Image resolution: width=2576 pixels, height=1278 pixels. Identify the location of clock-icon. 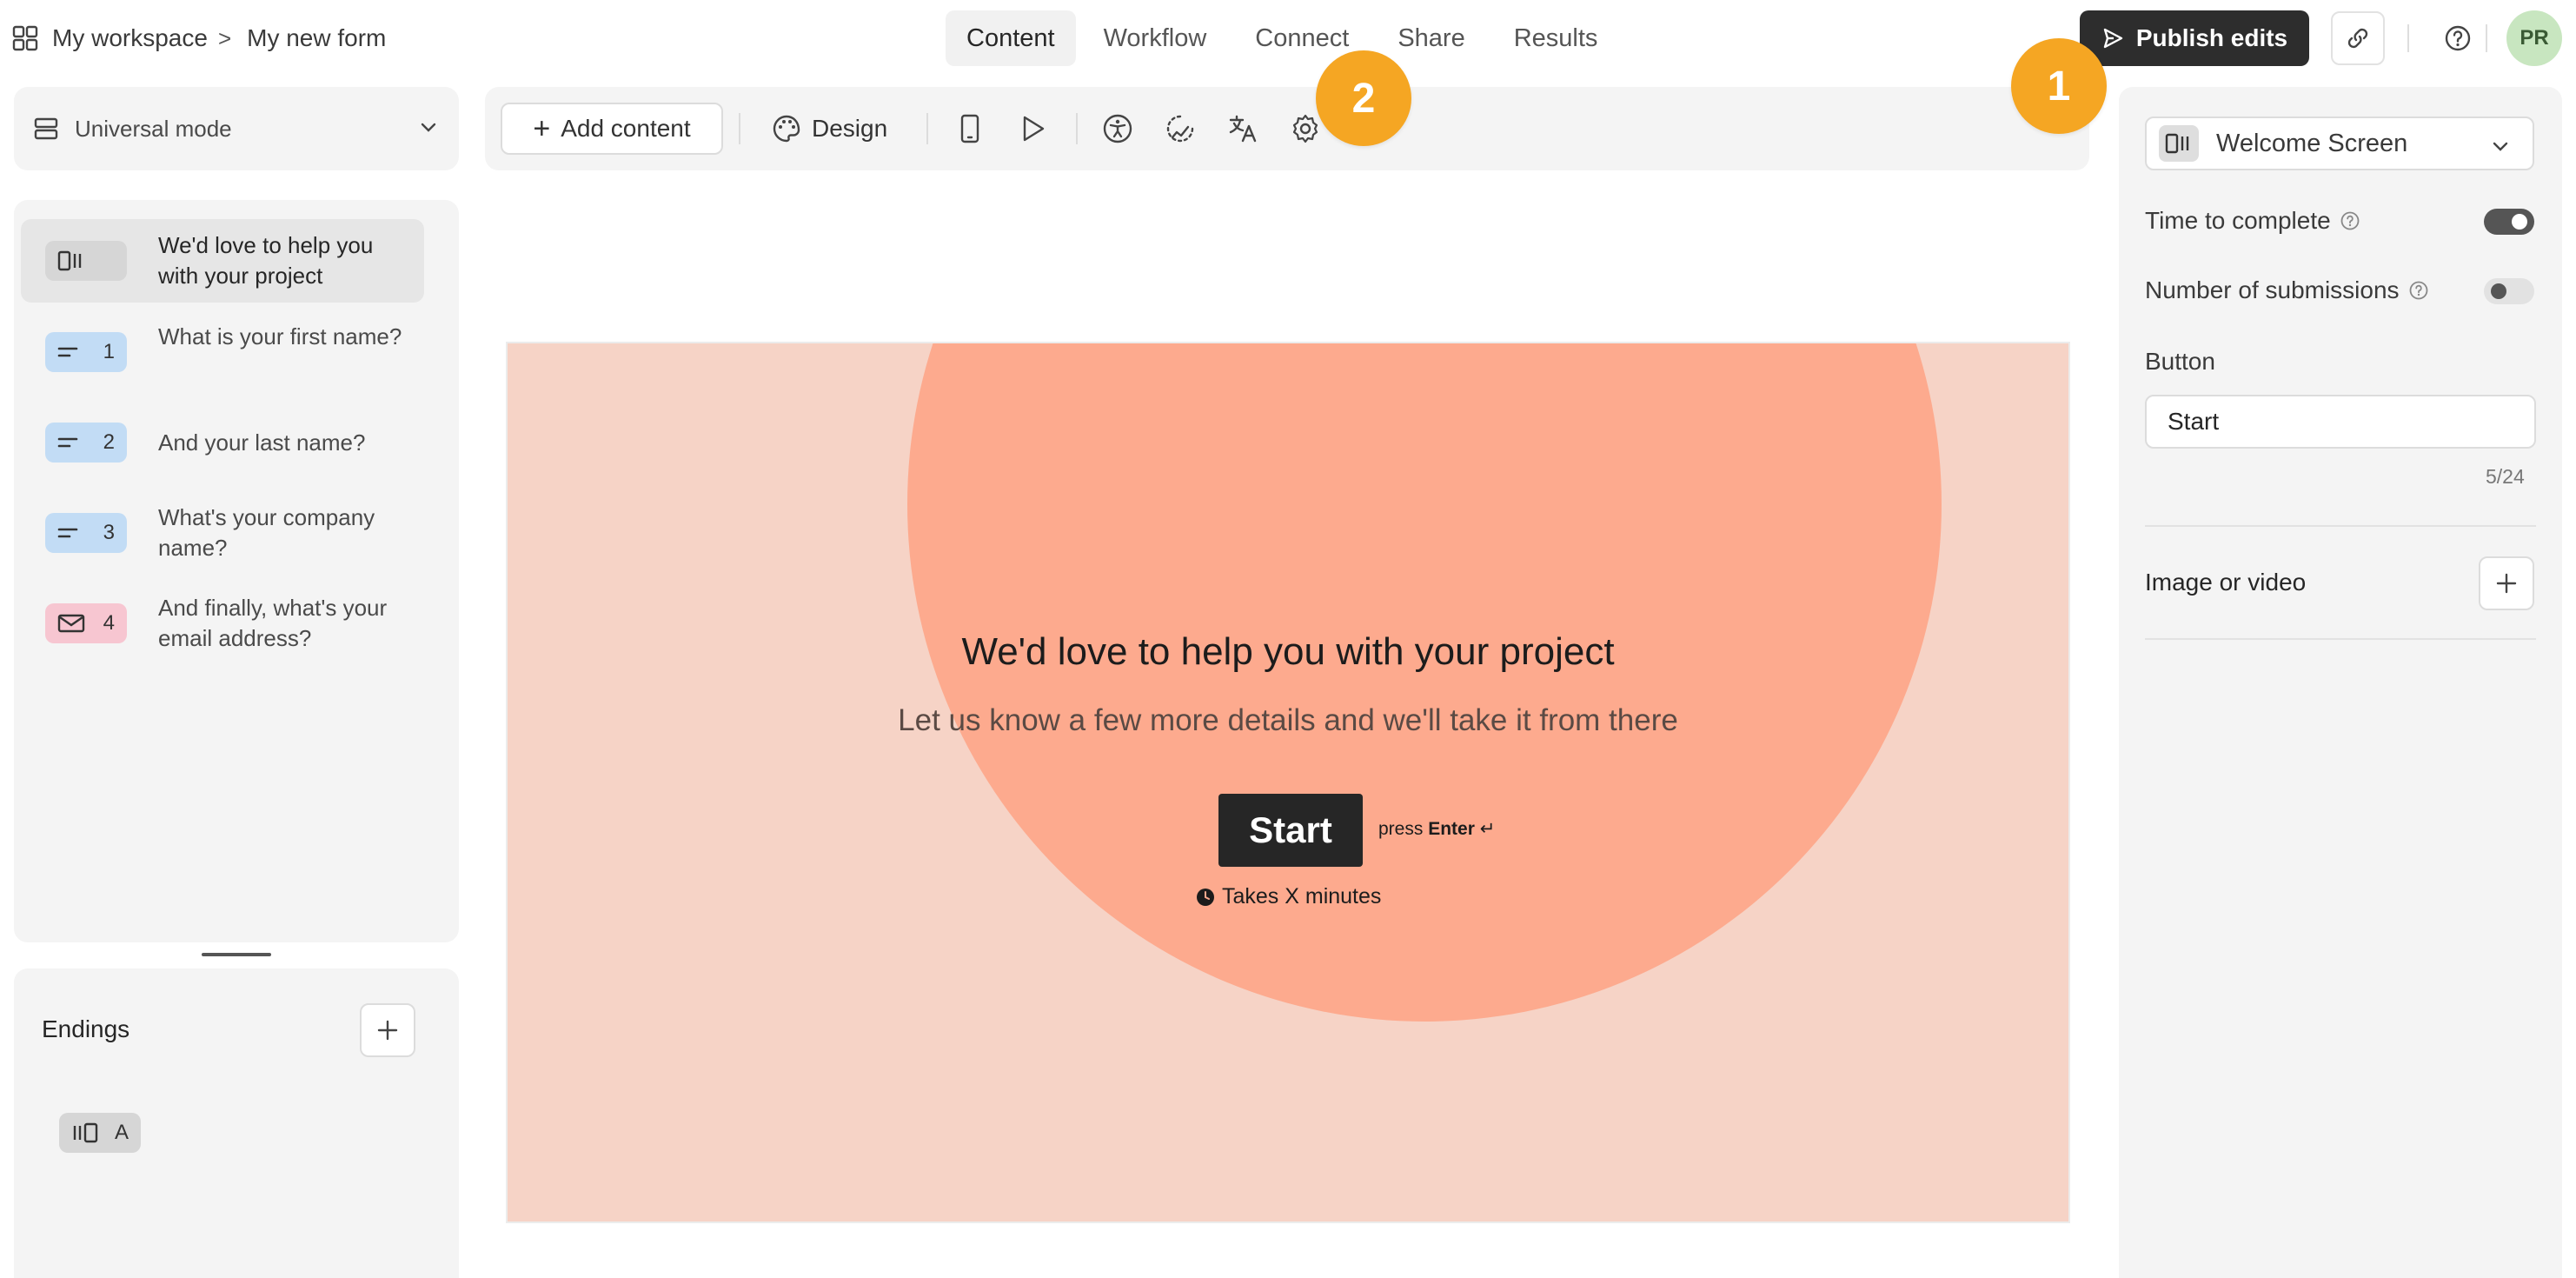
(1205, 897).